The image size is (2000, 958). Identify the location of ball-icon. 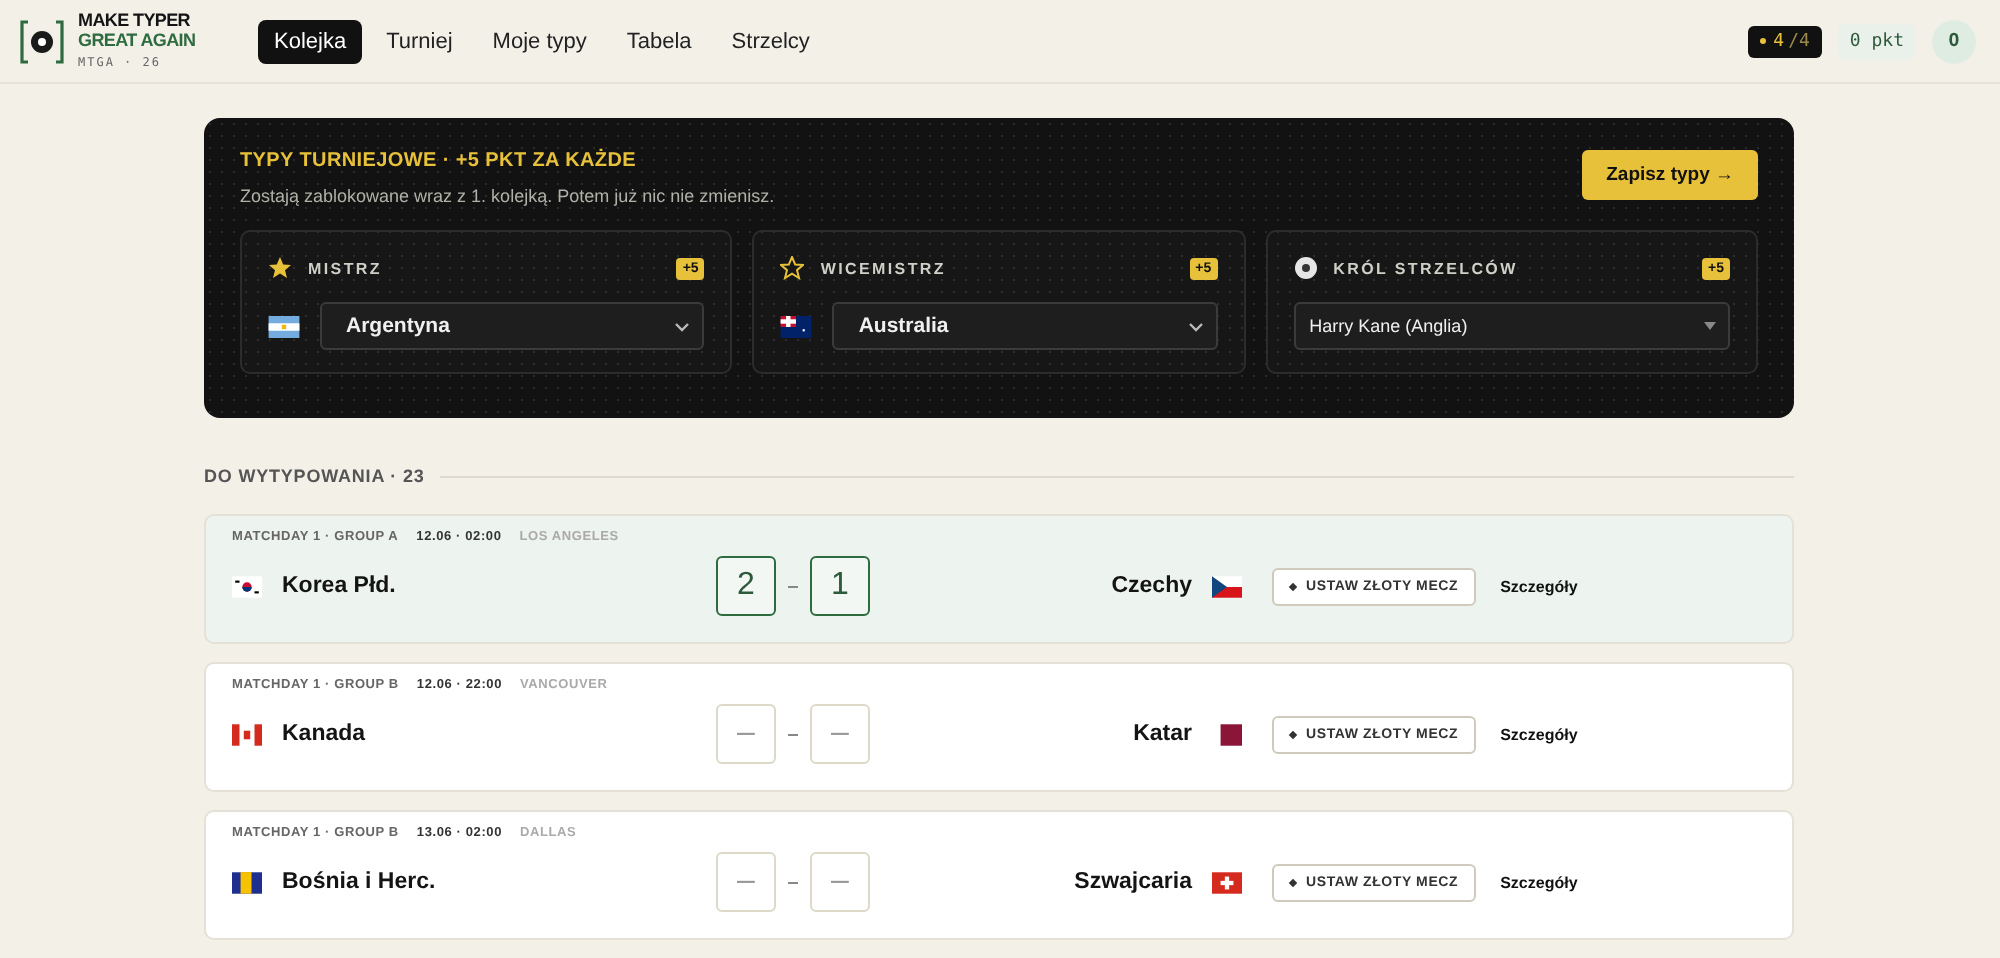
(1305, 268).